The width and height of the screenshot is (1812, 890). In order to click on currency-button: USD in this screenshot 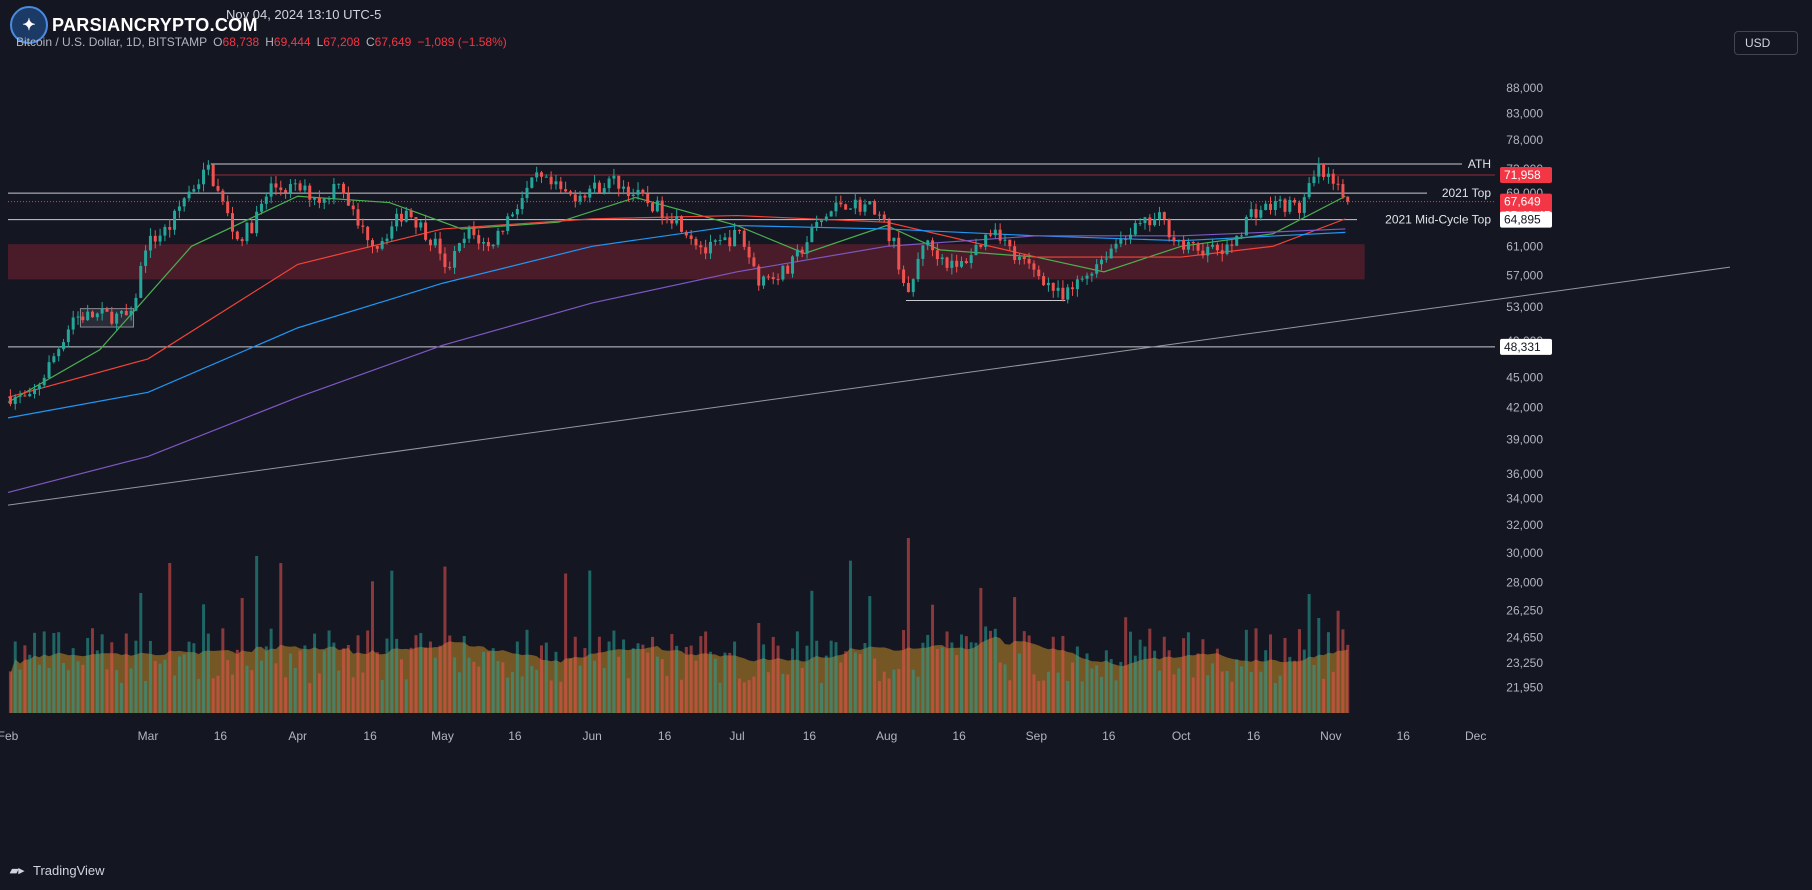, I will do `click(1766, 43)`.